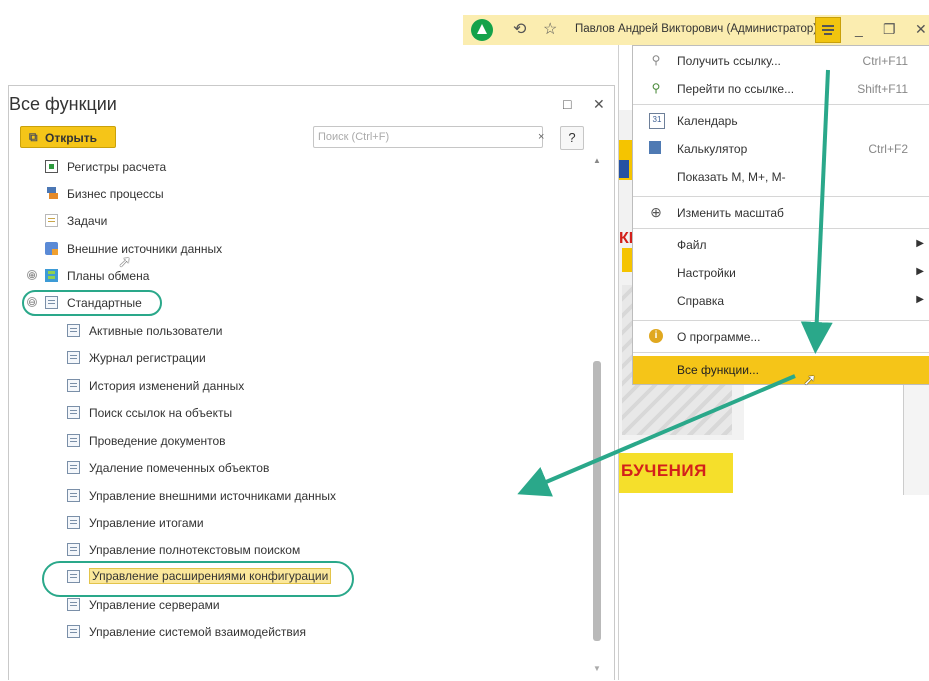 The height and width of the screenshot is (681, 929). I want to click on tree-item-label: Проведение документов, so click(157, 441).